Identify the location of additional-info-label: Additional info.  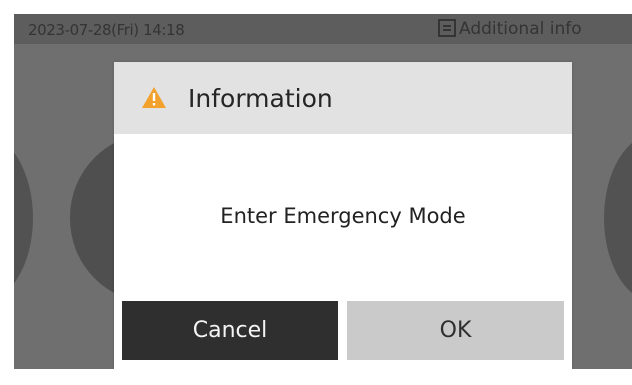
(520, 29).